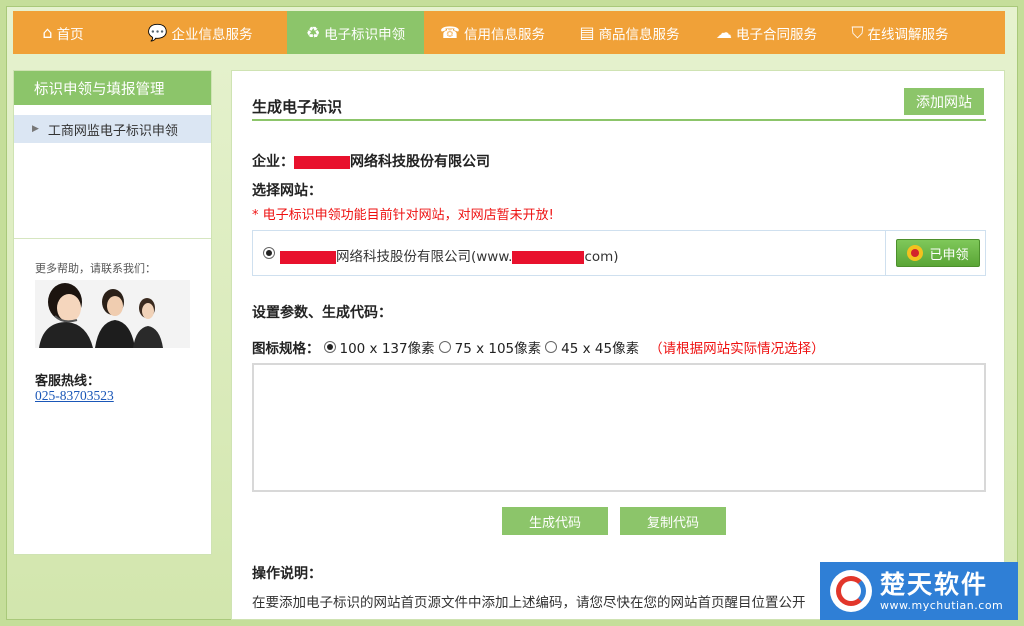 This screenshot has width=1024, height=626. What do you see at coordinates (934, 584) in the screenshot?
I see `watermark-name: 楚天软件` at bounding box center [934, 584].